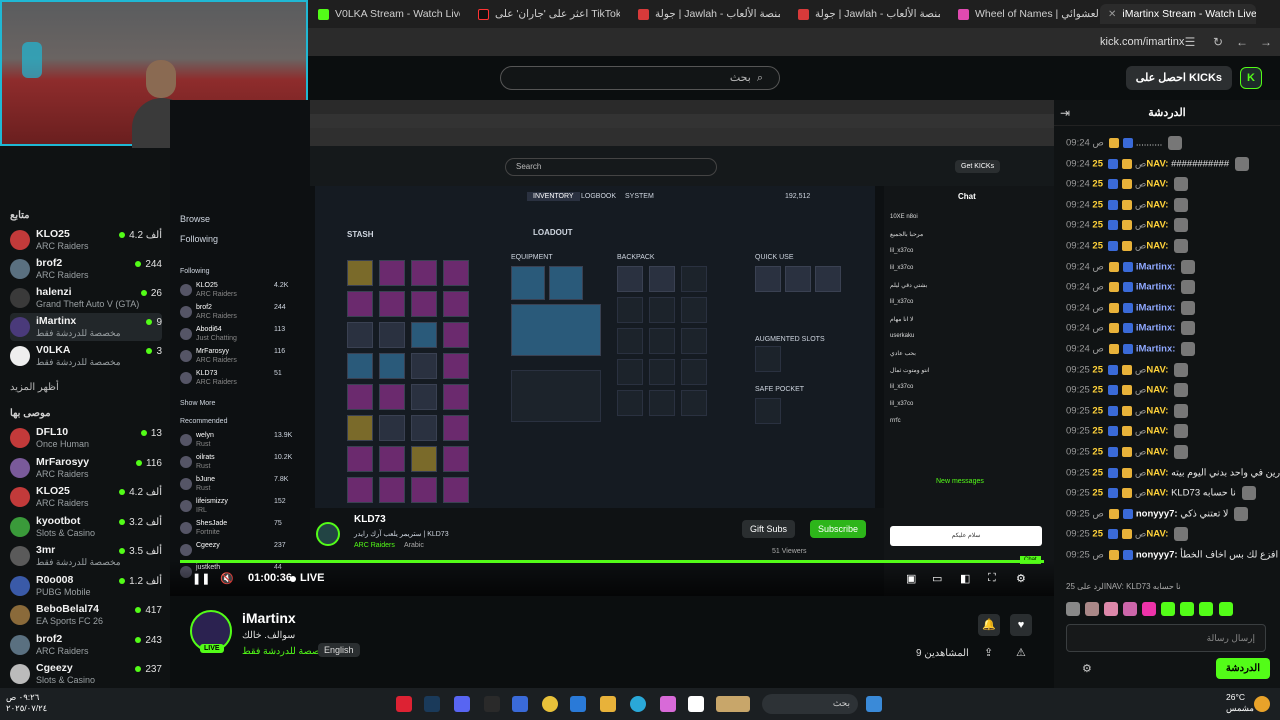 The width and height of the screenshot is (1280, 720). I want to click on sidebar-channel: BeboBelal74 EA Sports FC 26 417, so click(86, 615).